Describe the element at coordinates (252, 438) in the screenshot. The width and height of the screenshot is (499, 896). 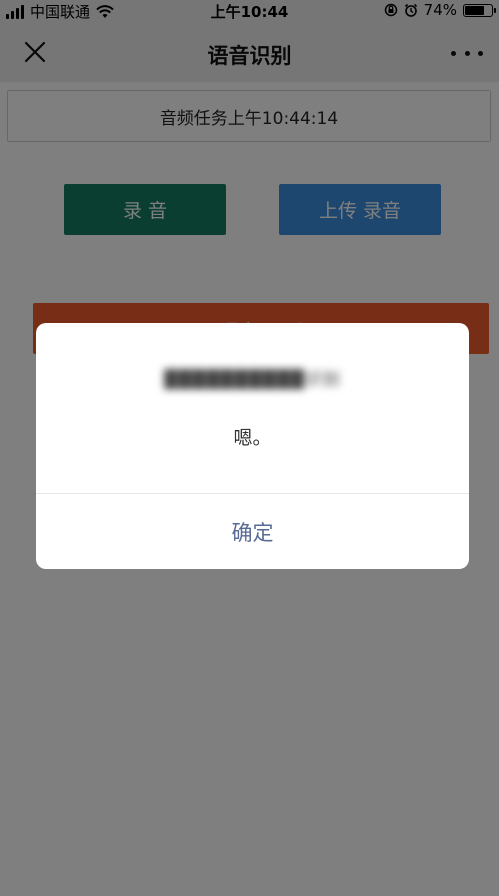
I see `dialog-message: 嗯。` at that location.